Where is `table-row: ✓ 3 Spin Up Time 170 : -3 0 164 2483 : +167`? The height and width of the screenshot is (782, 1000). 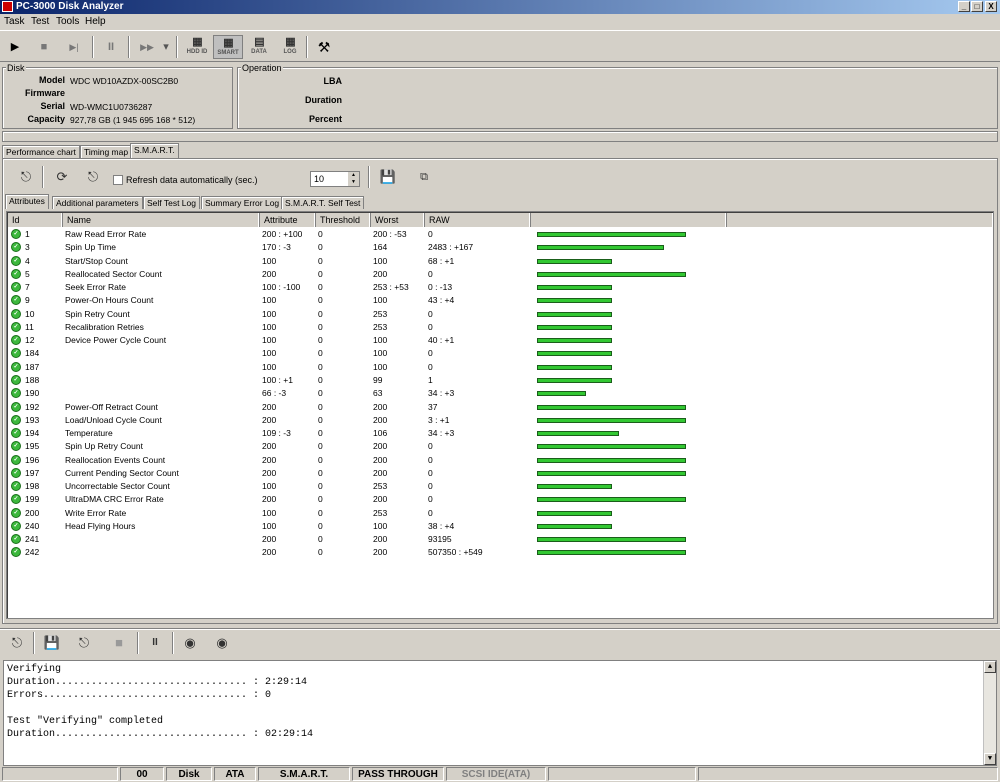 table-row: ✓ 3 Spin Up Time 170 : -3 0 164 2483 : +167 is located at coordinates (500, 247).